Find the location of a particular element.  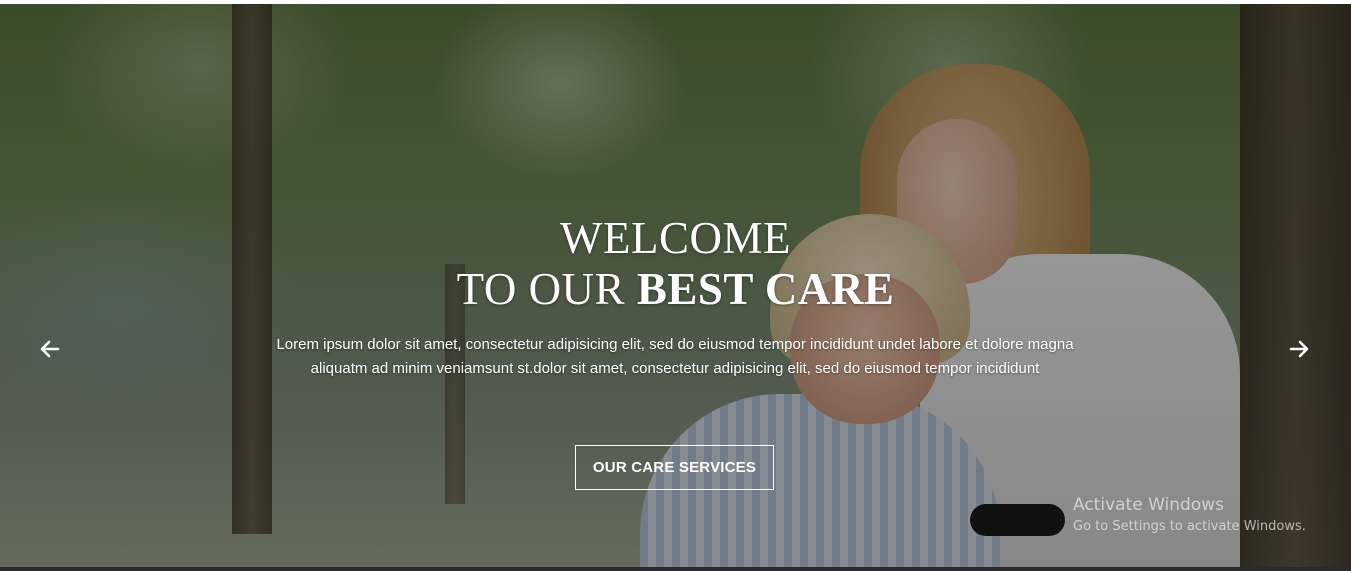

hero-title-line2: TO OUR BEST CARE is located at coordinates (675, 289).